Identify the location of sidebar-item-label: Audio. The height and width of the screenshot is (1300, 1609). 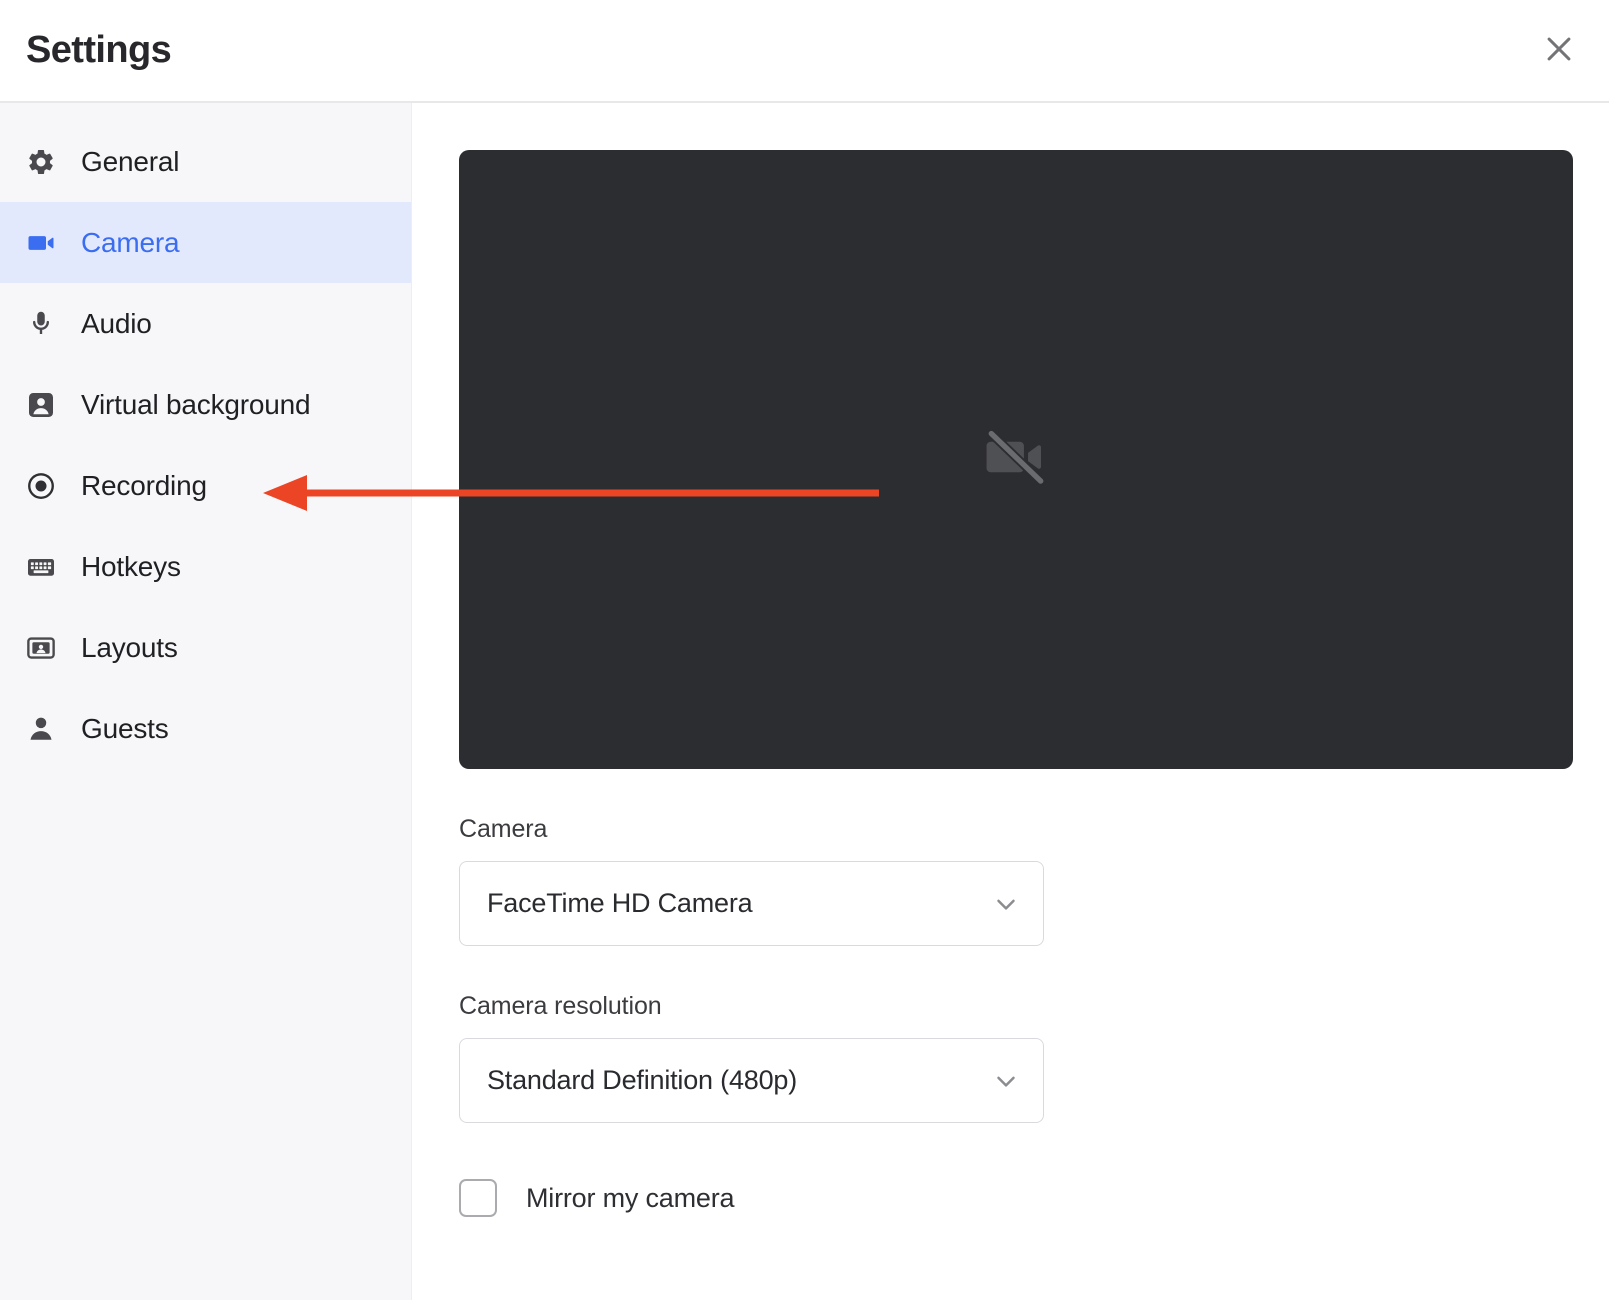
(116, 323).